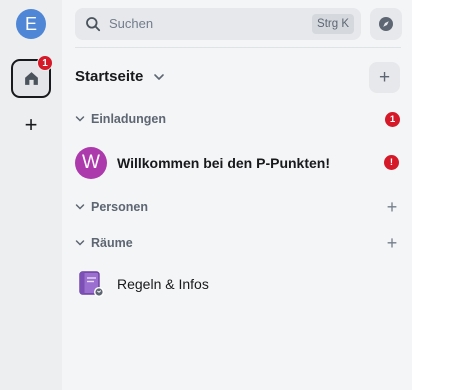  Describe the element at coordinates (31, 195) in the screenshot. I see `space-rail: E 1 +` at that location.